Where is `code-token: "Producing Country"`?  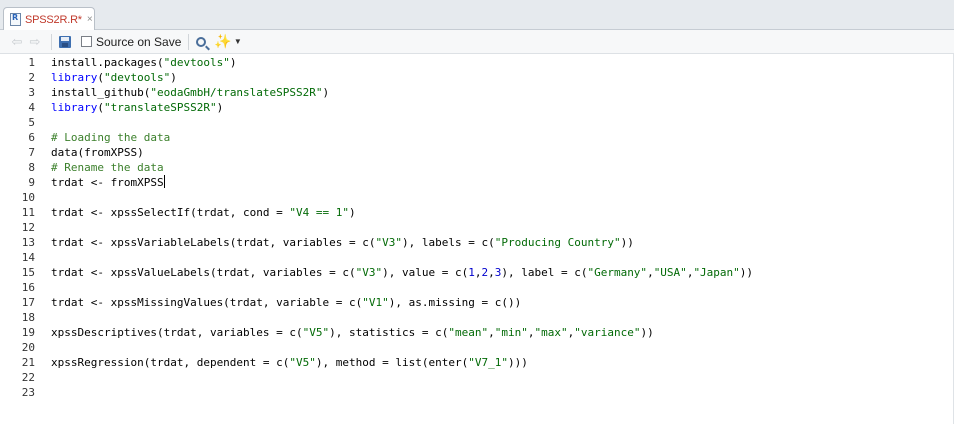
code-token: "Producing Country" is located at coordinates (557, 242).